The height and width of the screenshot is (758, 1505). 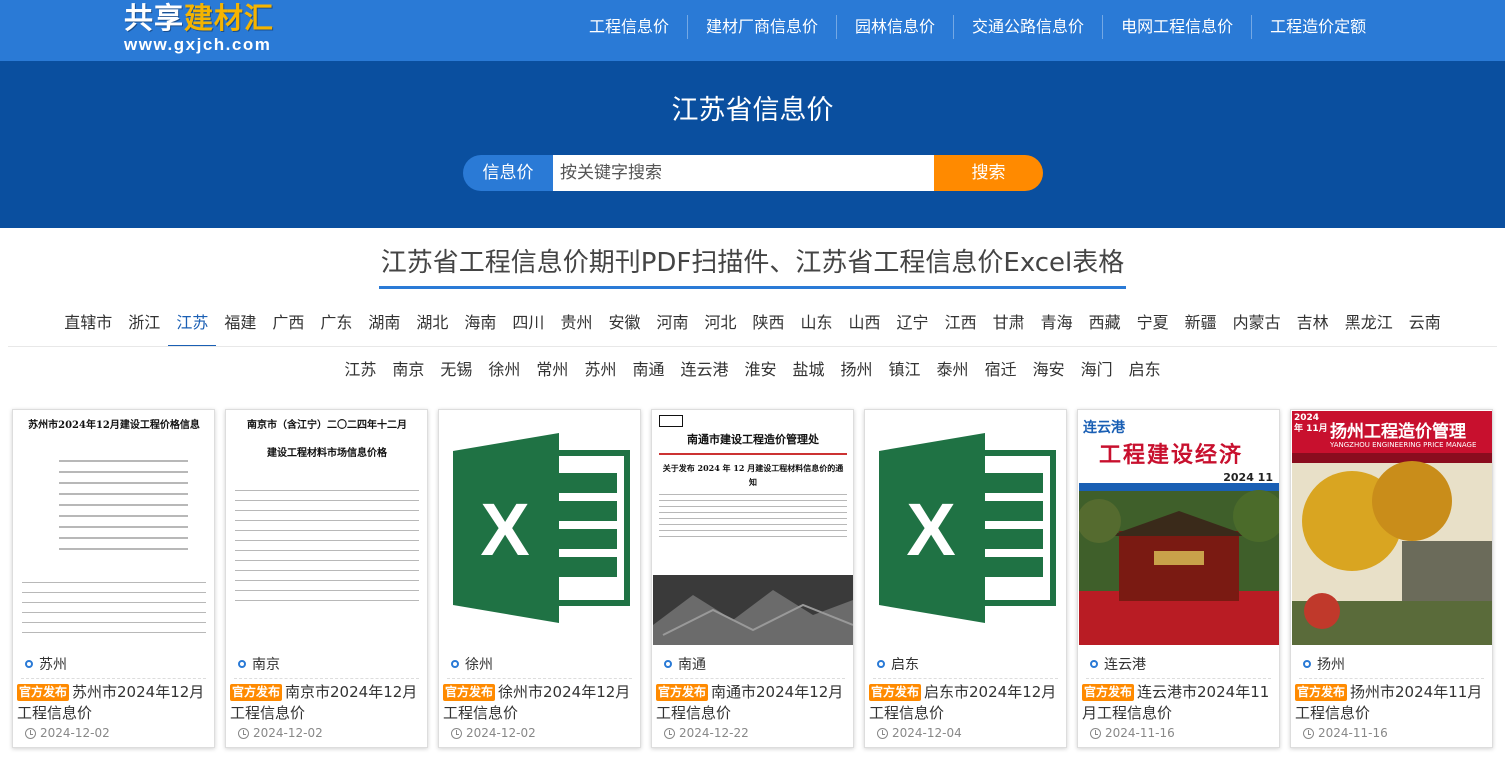 I want to click on province-tab: 陕西, so click(x=769, y=328).